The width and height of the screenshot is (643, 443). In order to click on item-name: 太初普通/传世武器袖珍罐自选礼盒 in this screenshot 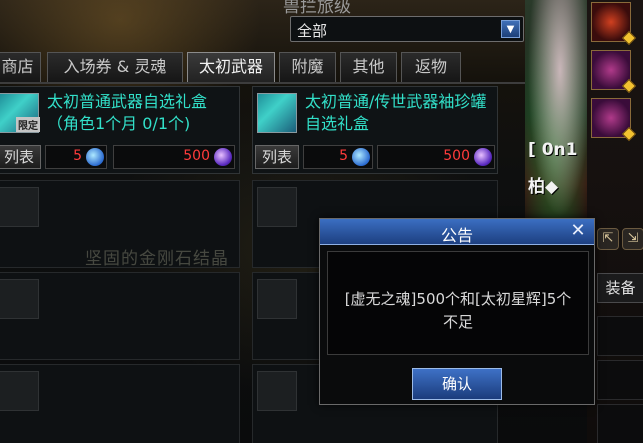, I will do `click(396, 112)`.